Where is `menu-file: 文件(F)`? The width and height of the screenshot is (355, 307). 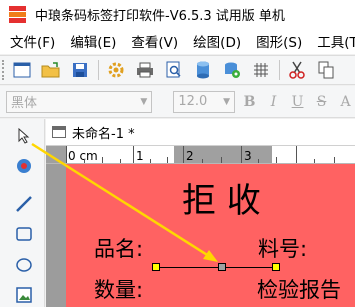
menu-file: 文件(F) is located at coordinates (32, 41).